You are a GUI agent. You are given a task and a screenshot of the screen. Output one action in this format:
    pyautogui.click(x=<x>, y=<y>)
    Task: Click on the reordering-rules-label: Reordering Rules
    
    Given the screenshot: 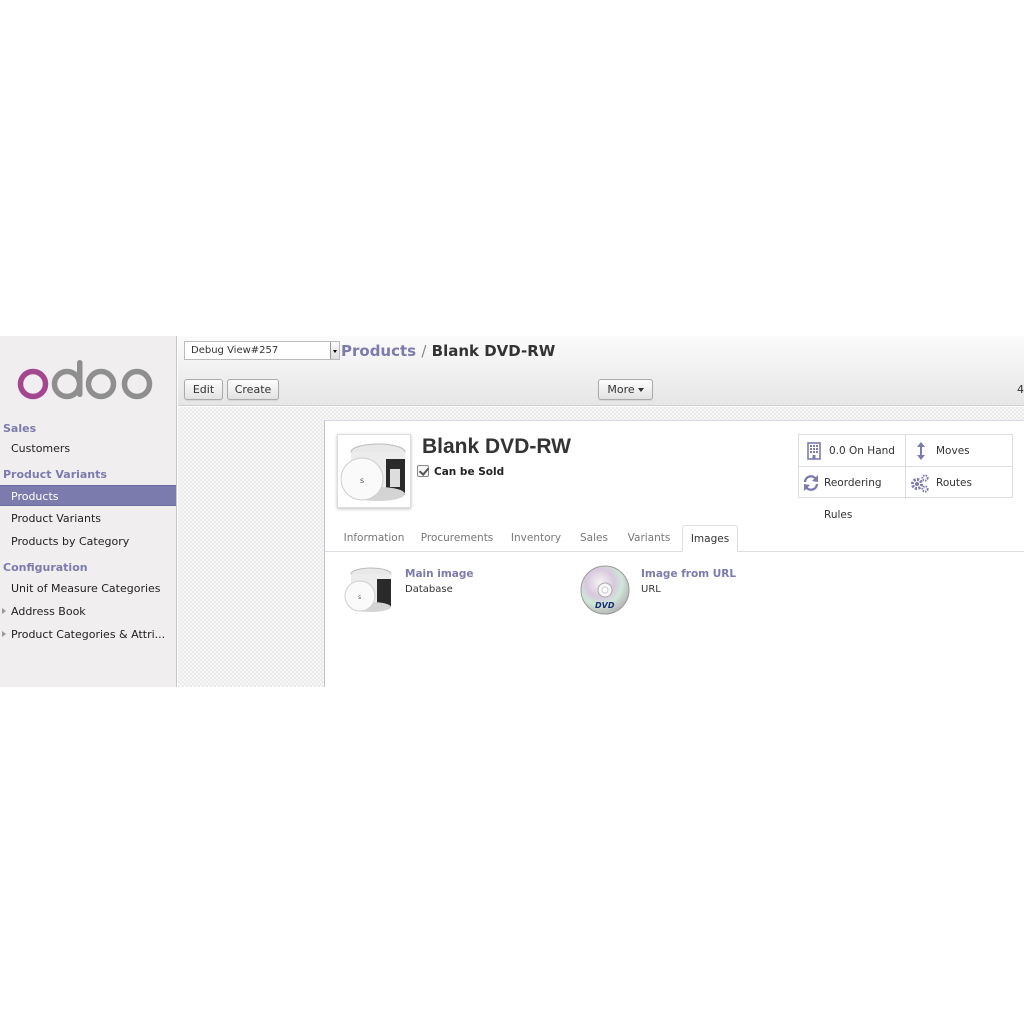 What is the action you would take?
    pyautogui.click(x=853, y=499)
    